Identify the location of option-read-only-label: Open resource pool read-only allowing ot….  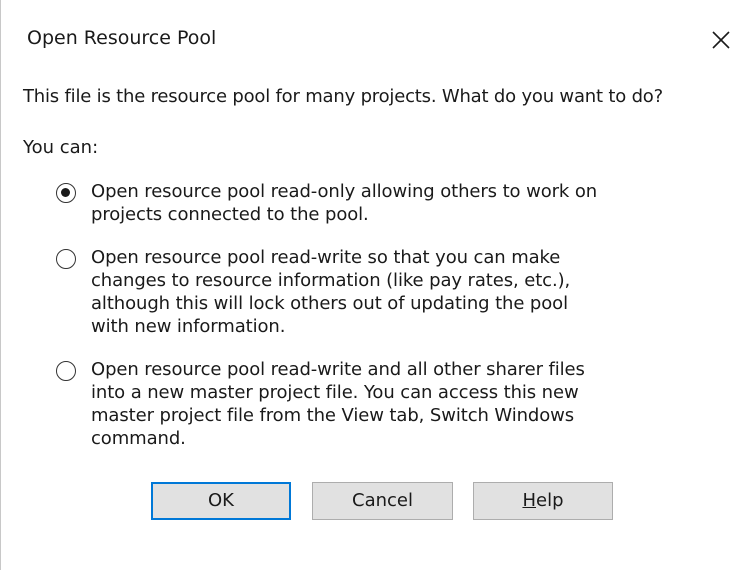
(391, 203).